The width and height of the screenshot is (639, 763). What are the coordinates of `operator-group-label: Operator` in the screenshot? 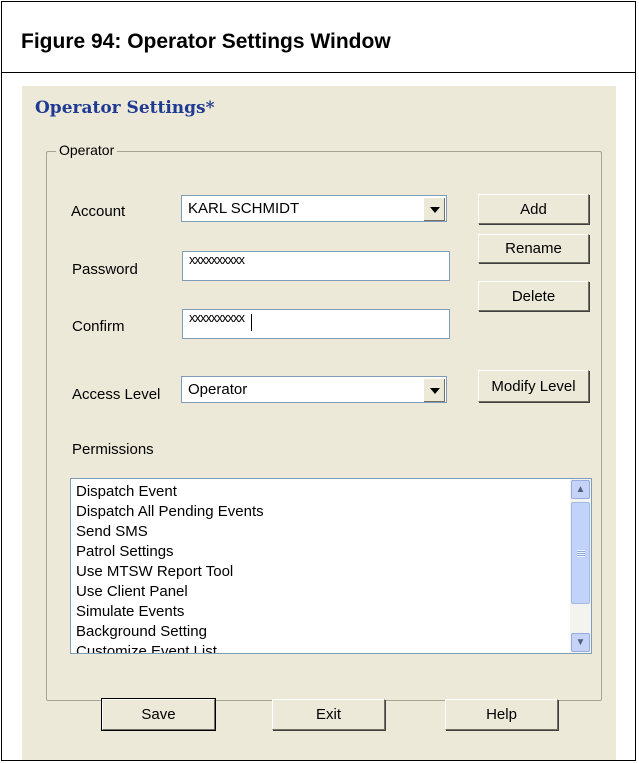 It's located at (87, 150).